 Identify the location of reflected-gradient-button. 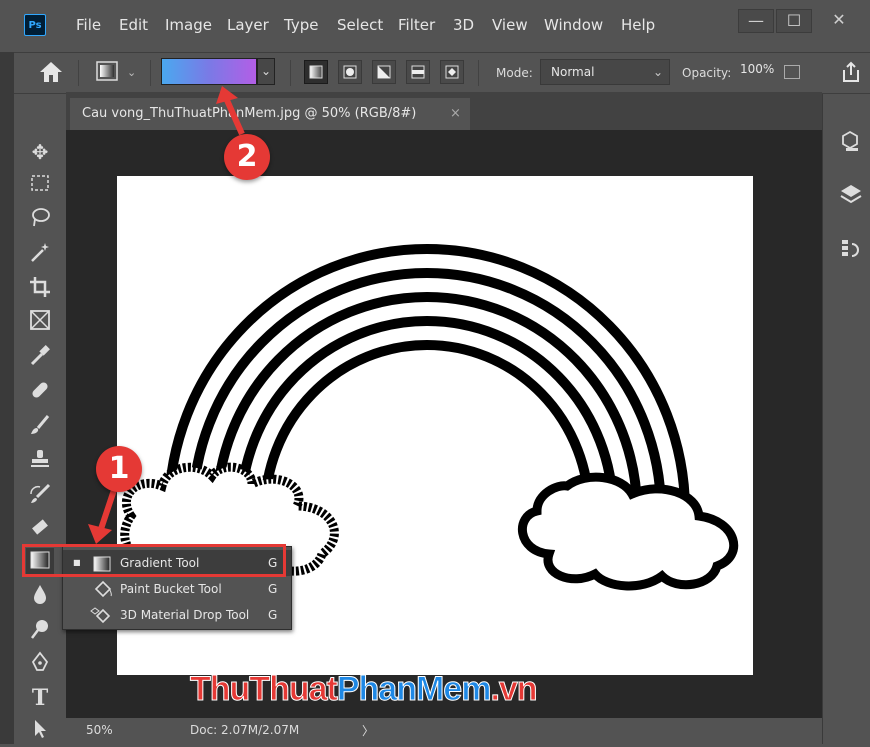
(418, 72).